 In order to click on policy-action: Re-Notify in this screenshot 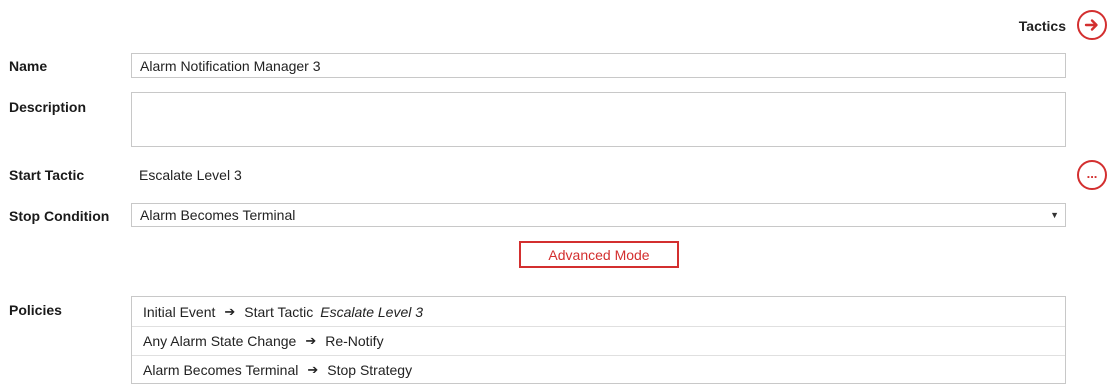, I will do `click(354, 341)`.